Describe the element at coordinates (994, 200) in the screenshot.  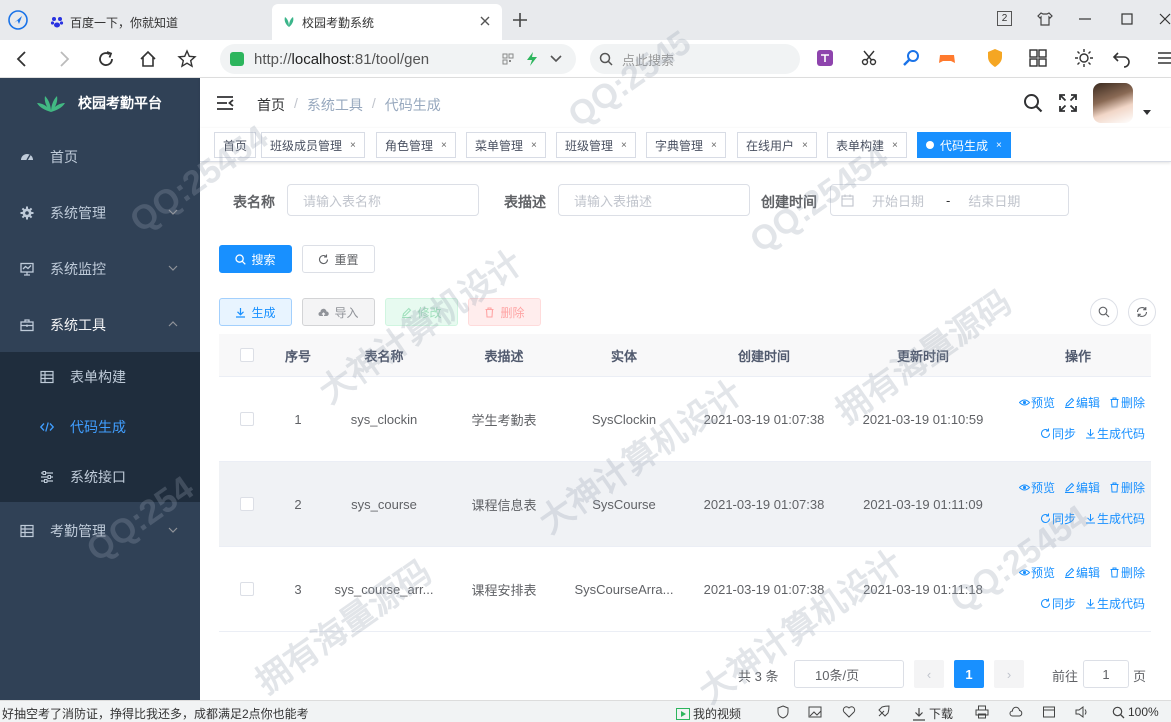
I see `end-date-placeholder: 结束日期` at that location.